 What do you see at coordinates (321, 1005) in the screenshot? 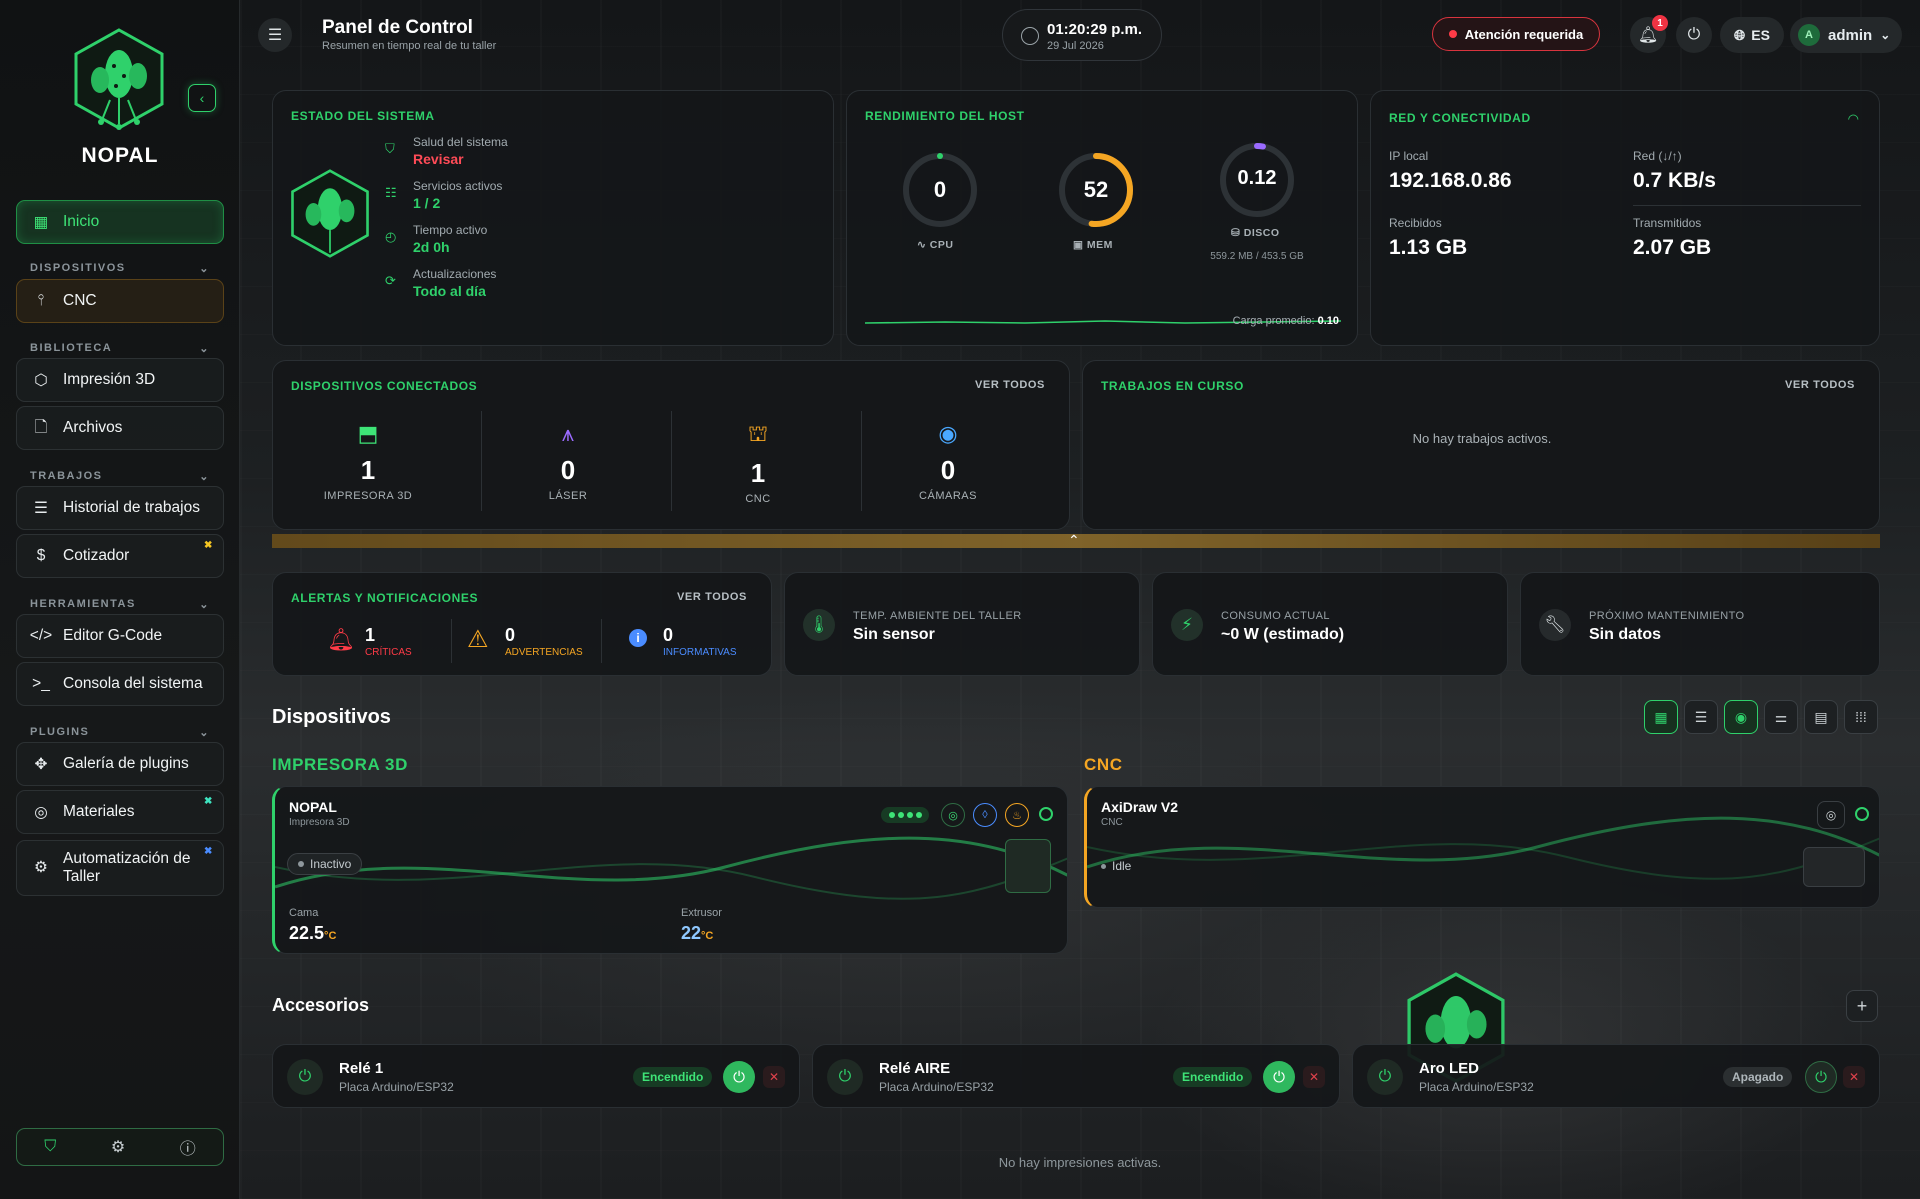
I see `accessories-title: Accesorios` at bounding box center [321, 1005].